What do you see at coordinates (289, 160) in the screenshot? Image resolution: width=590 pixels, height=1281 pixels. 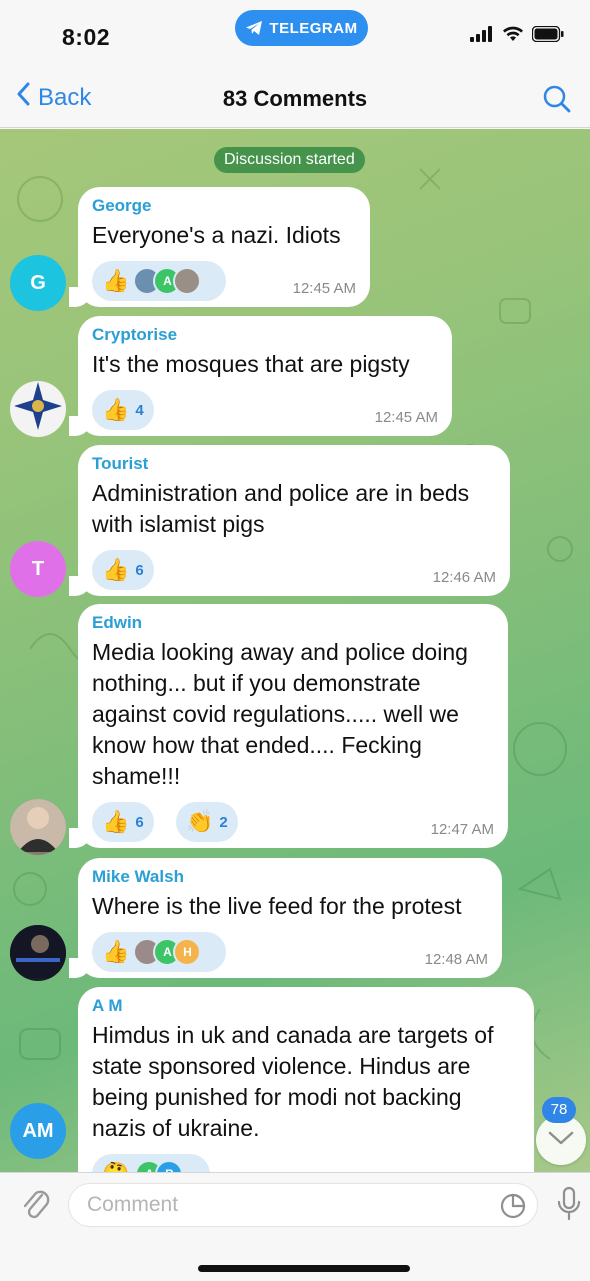 I see `discussion-started-pill: Discussion started` at bounding box center [289, 160].